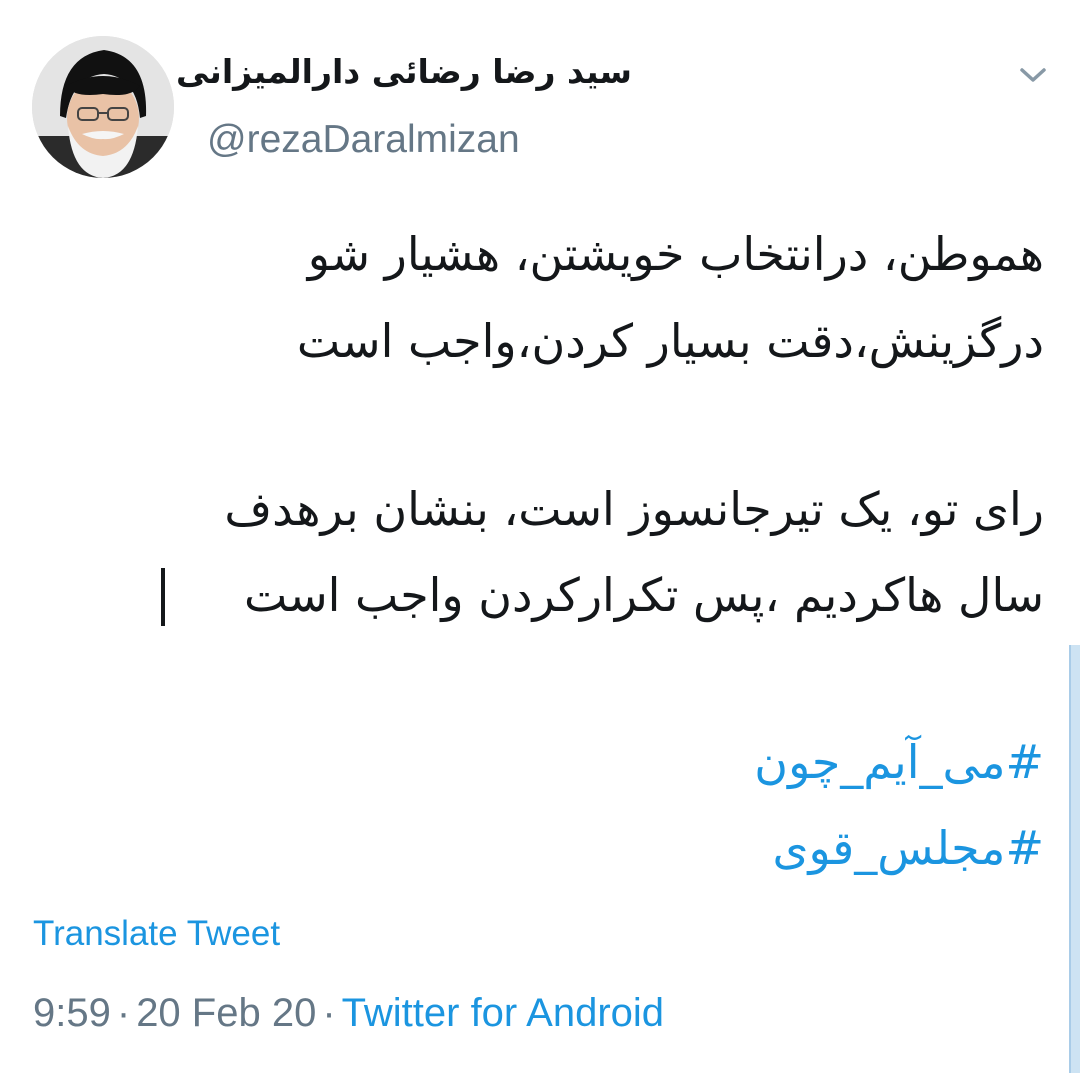 This screenshot has width=1080, height=1073. Describe the element at coordinates (72, 1013) in the screenshot. I see `tweet-time: 9:59` at that location.